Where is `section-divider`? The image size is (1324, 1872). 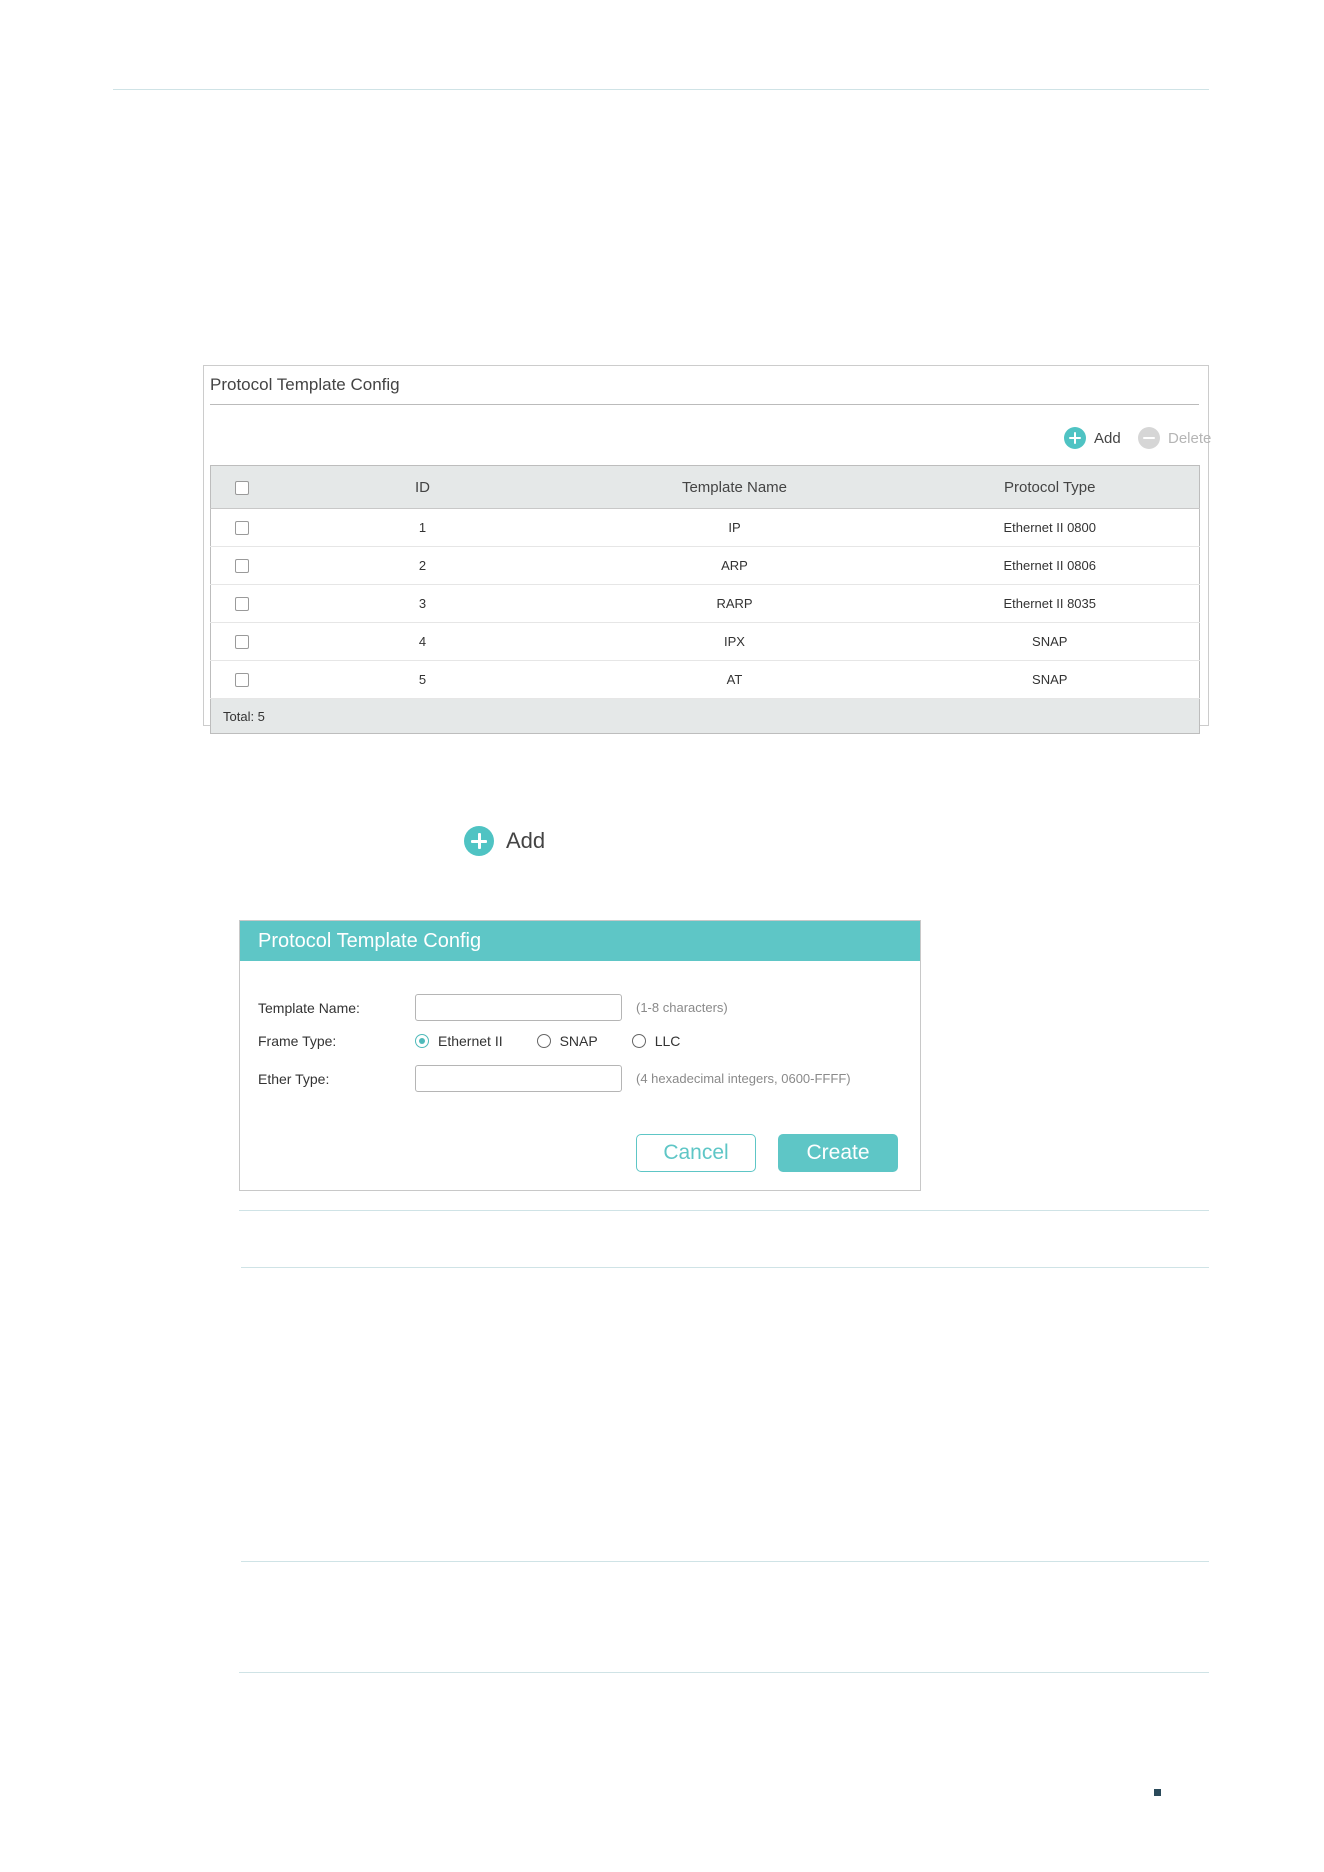
section-divider is located at coordinates (724, 1210).